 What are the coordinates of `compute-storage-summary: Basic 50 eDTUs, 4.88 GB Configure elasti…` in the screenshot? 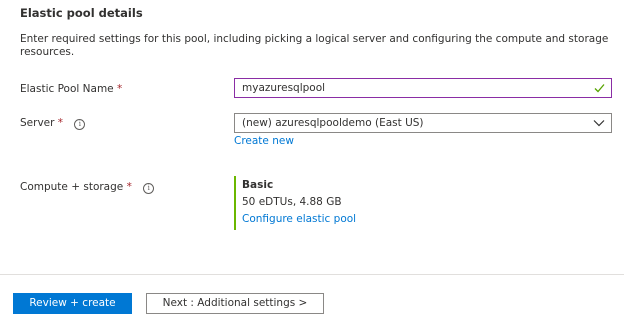 It's located at (295, 203).